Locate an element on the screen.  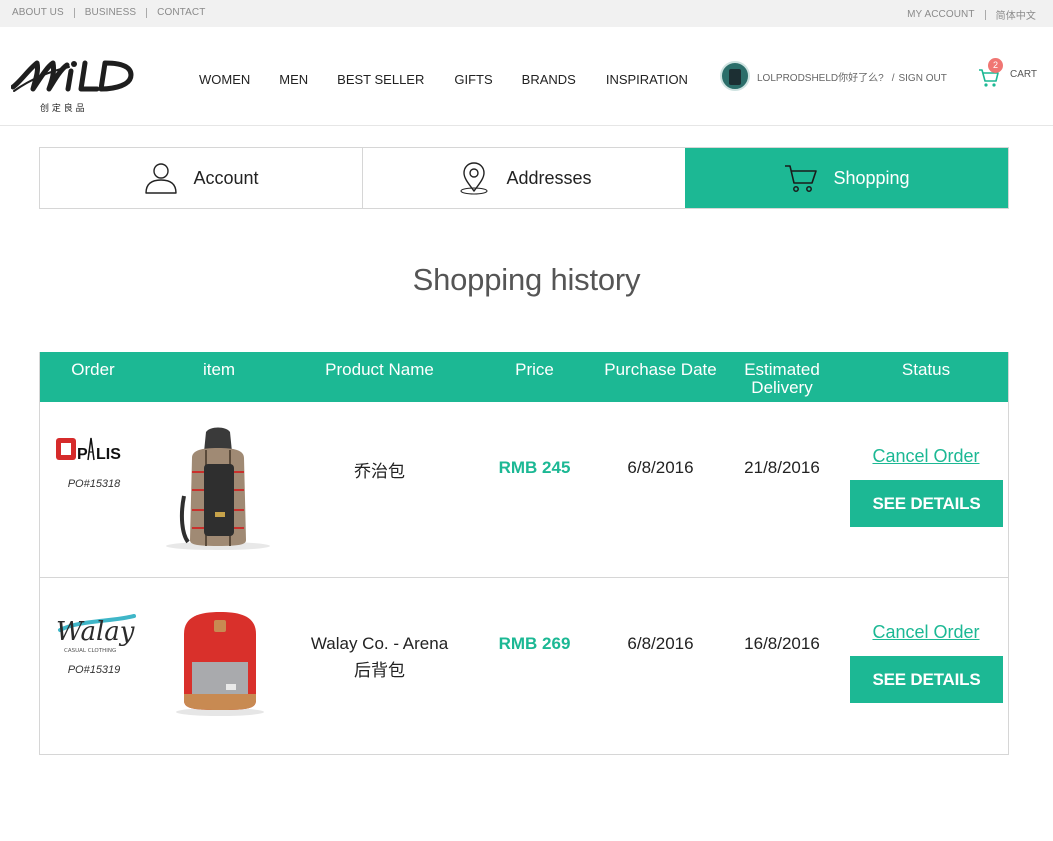
header-price: Price is located at coordinates (534, 369).